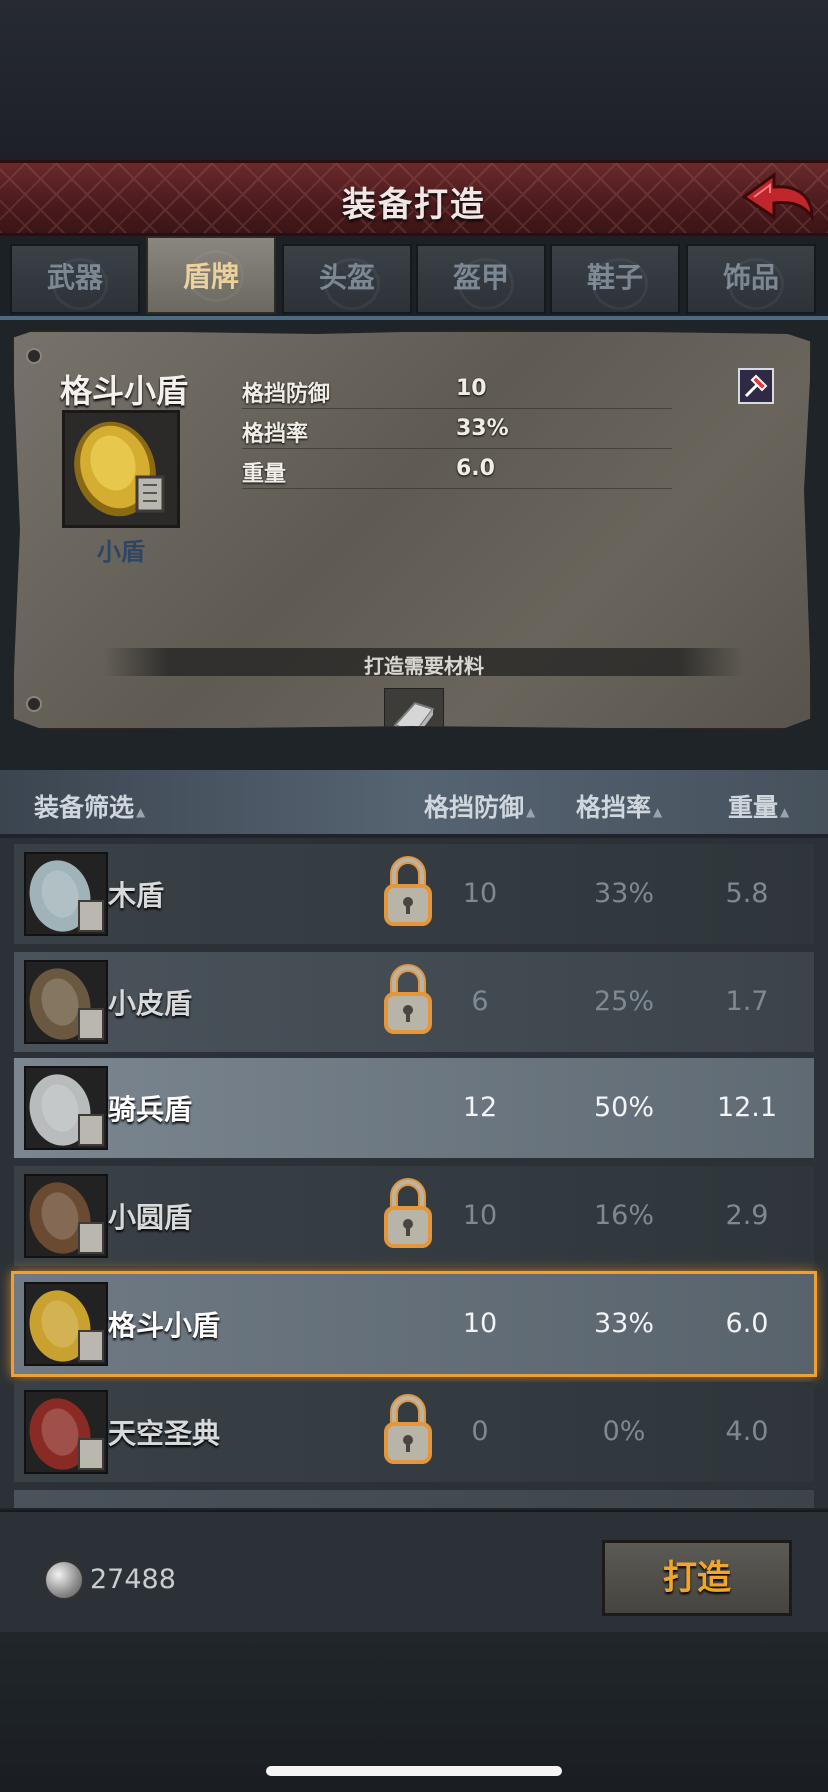 This screenshot has height=1792, width=828. I want to click on list-item: 小圆盾 10 16% 2.9, so click(414, 1216).